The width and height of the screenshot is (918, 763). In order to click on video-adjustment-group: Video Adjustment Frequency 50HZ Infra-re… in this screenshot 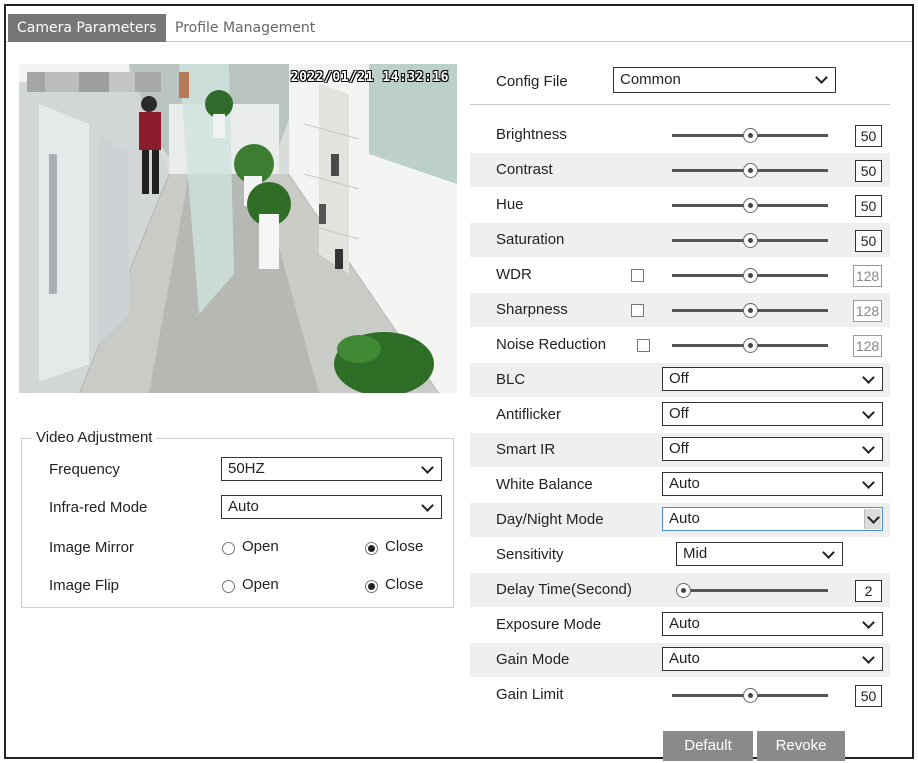, I will do `click(237, 518)`.